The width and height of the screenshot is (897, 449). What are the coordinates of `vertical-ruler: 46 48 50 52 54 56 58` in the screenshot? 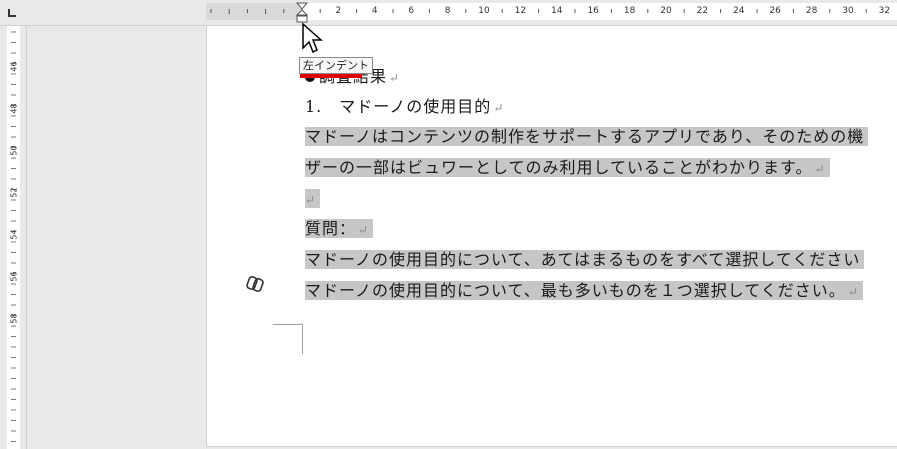 It's located at (13, 237).